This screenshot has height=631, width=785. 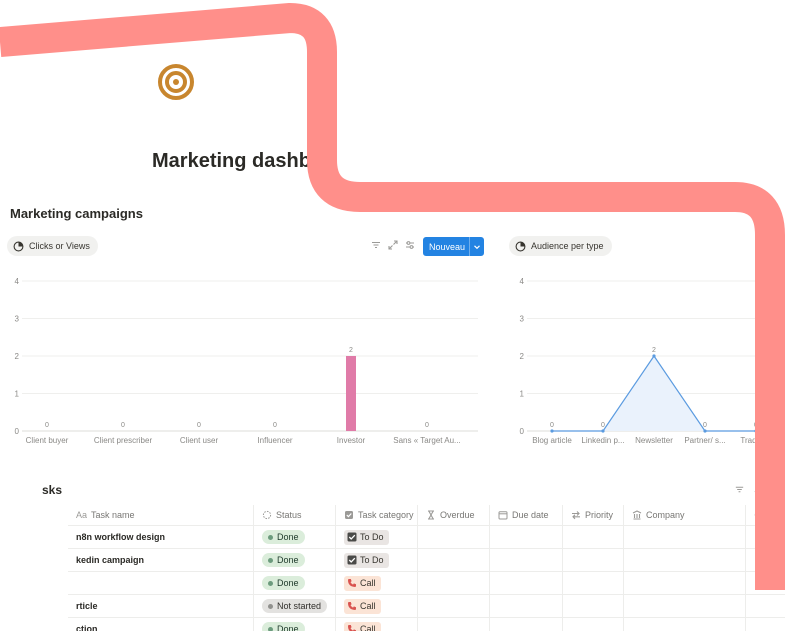 I want to click on column-header-due-date: Due date, so click(x=526, y=515).